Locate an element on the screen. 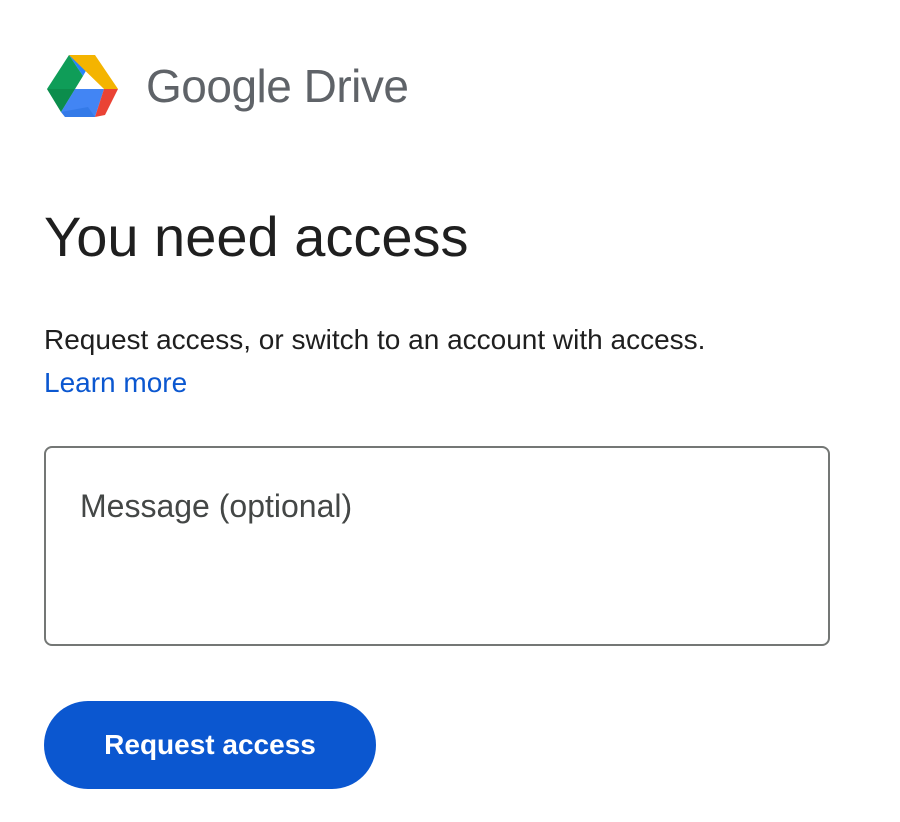 Image resolution: width=900 pixels, height=822 pixels. page-title: You need access is located at coordinates (256, 236).